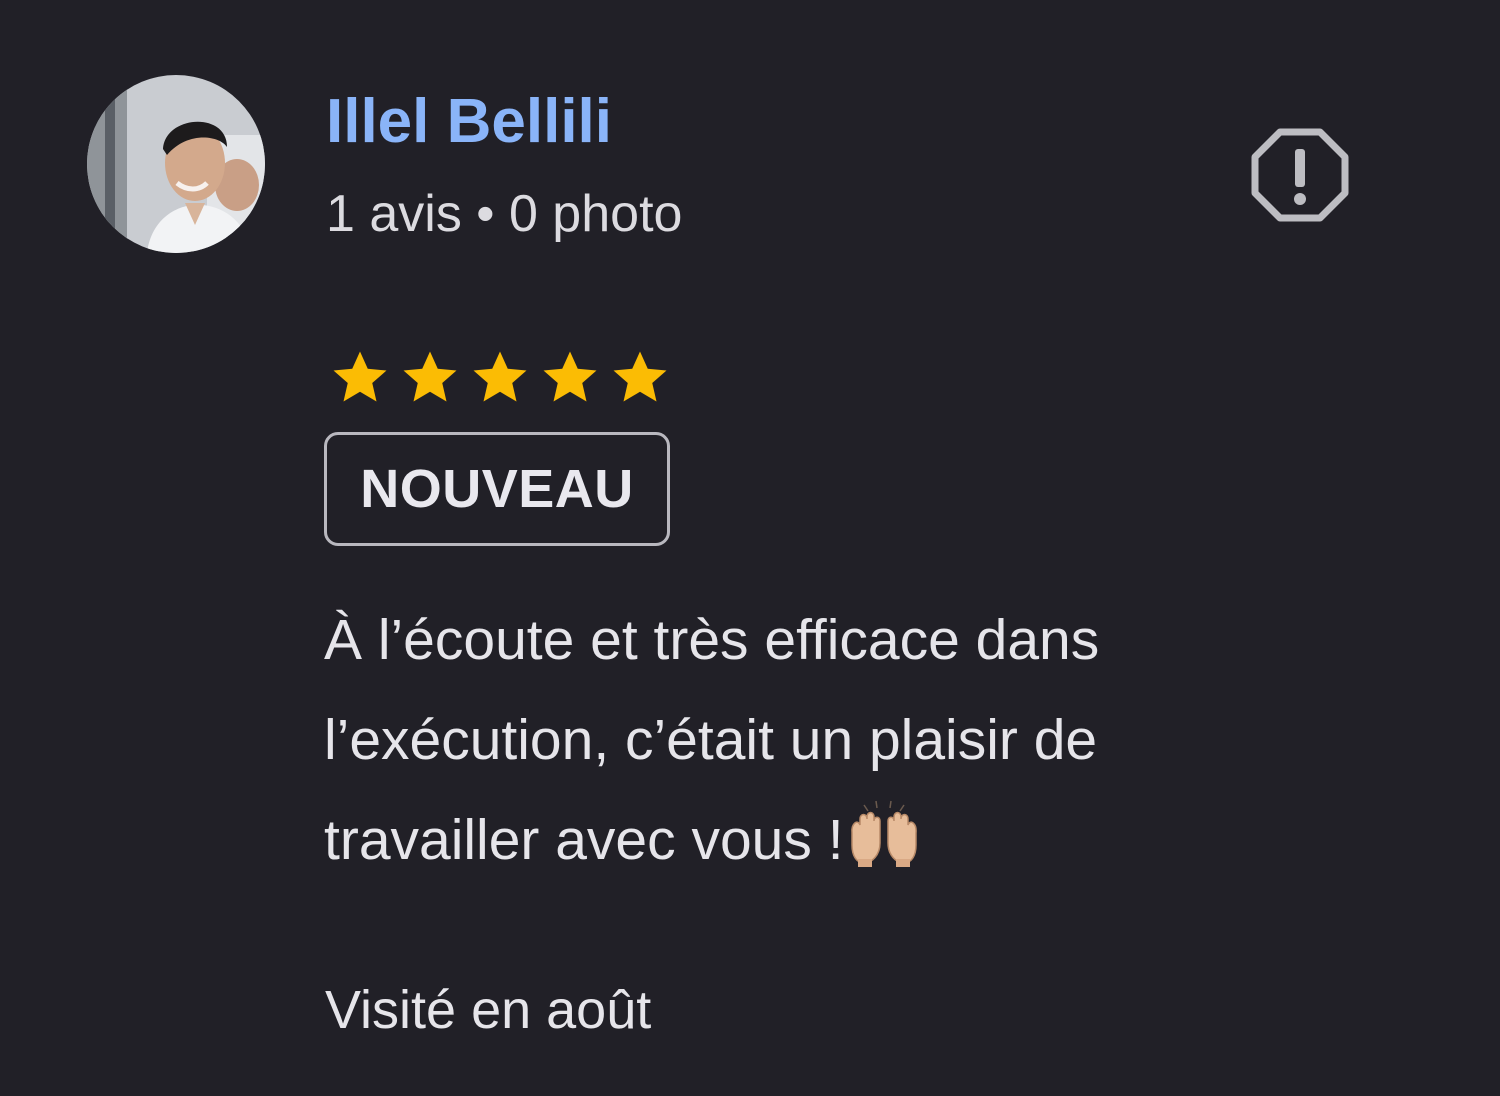 The width and height of the screenshot is (1500, 1096). Describe the element at coordinates (469, 122) in the screenshot. I see `author-name: Illel Bellili` at that location.